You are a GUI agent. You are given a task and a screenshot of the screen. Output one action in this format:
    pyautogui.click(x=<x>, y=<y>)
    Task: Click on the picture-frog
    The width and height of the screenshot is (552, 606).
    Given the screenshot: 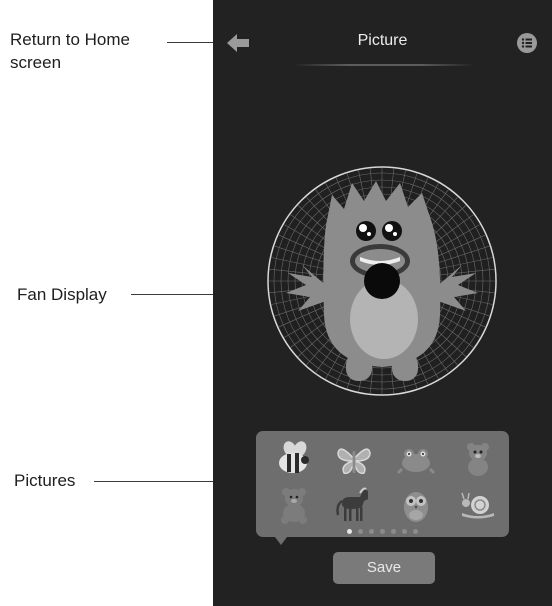 What is the action you would take?
    pyautogui.click(x=416, y=459)
    